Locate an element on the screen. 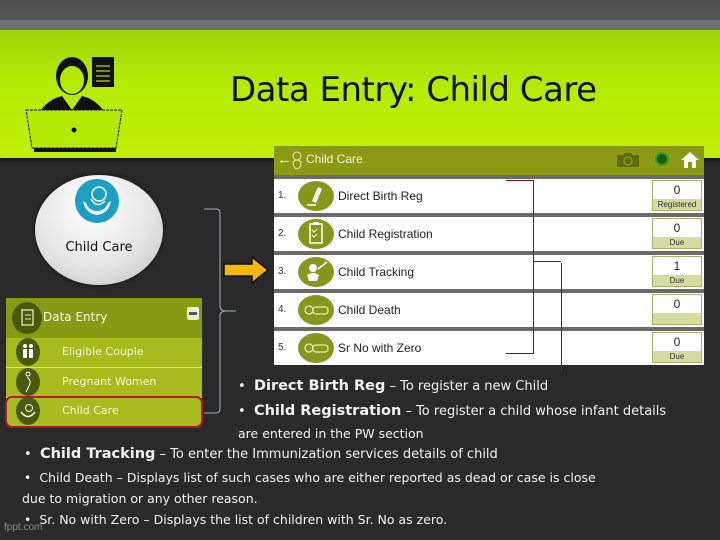 The width and height of the screenshot is (720, 540). row-label: Child Death is located at coordinates (369, 310).